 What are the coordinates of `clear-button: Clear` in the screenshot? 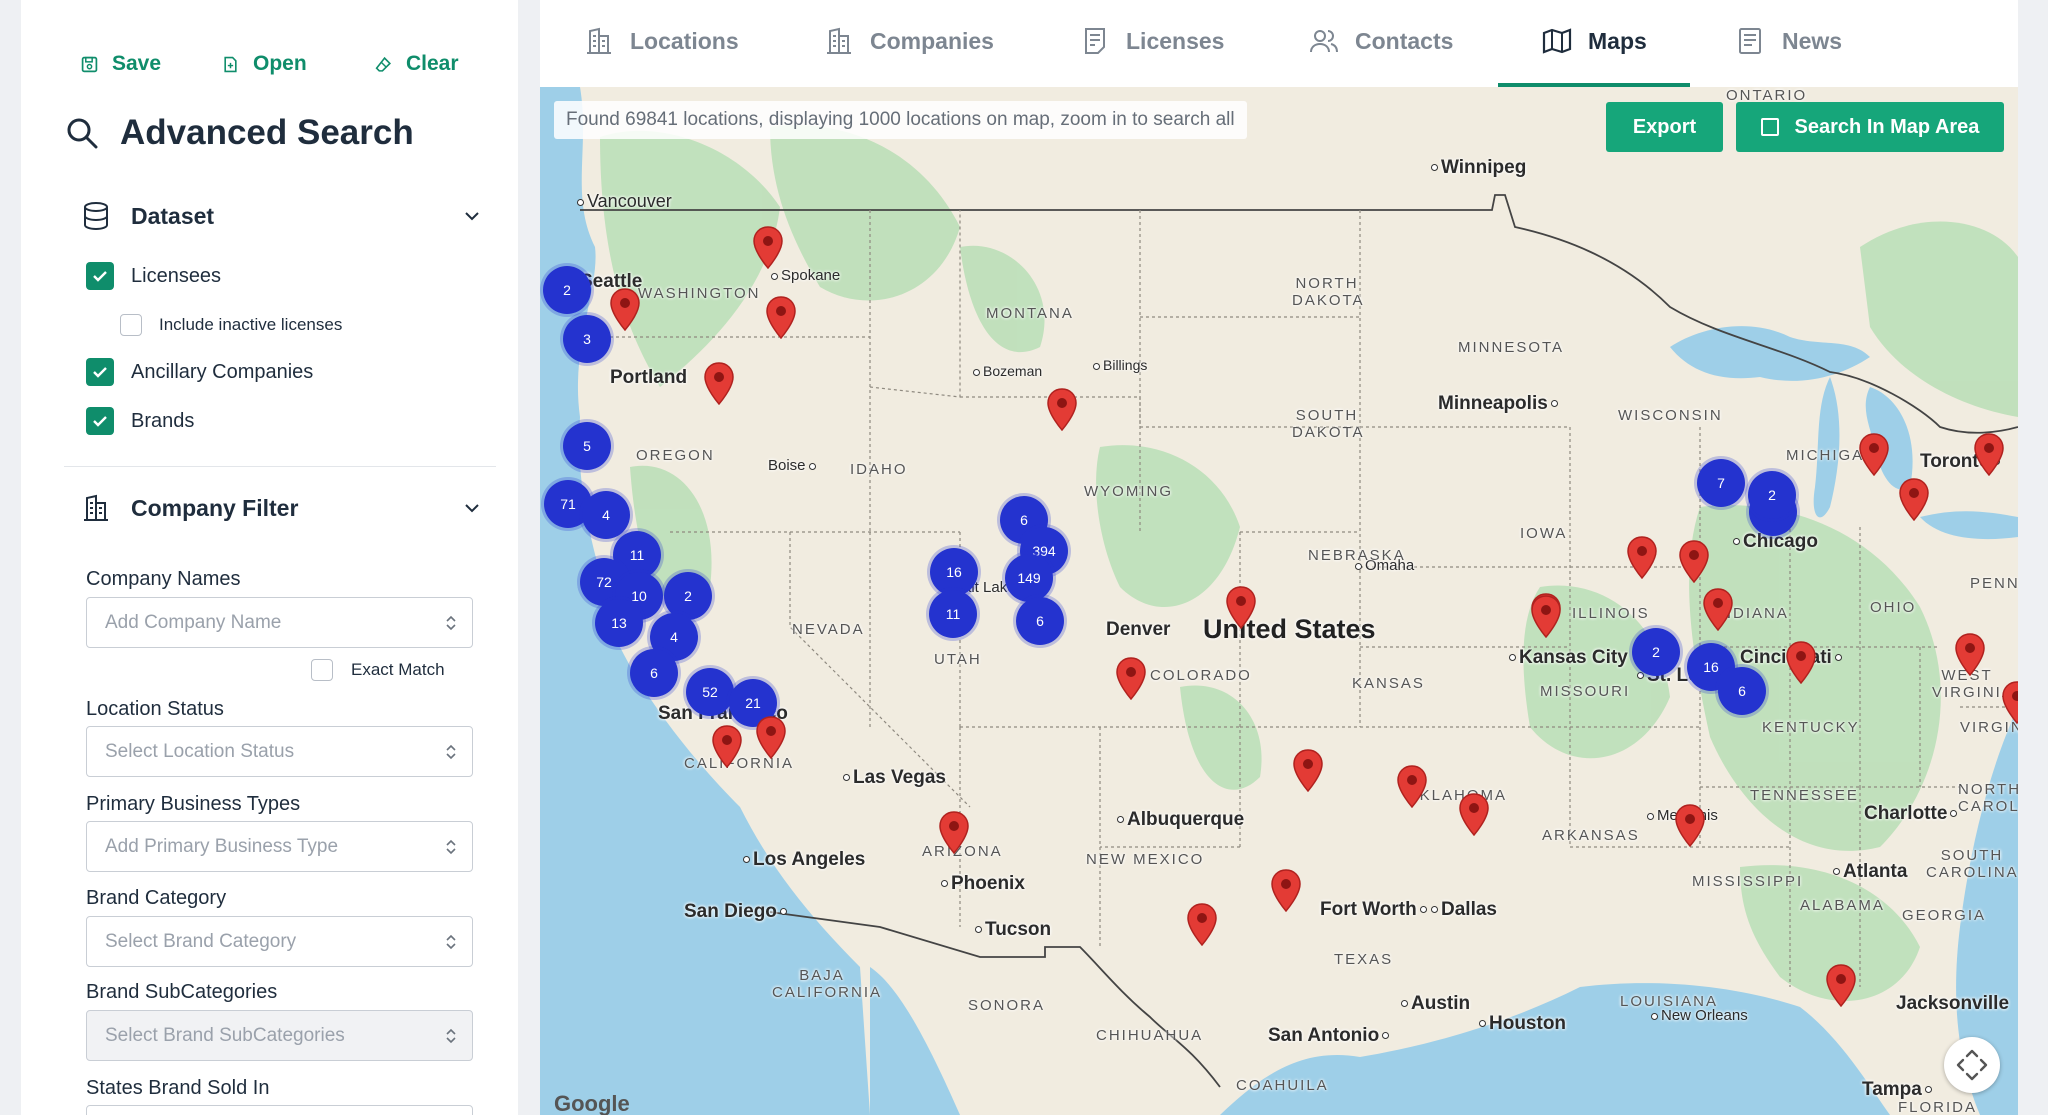 It's located at (435, 64).